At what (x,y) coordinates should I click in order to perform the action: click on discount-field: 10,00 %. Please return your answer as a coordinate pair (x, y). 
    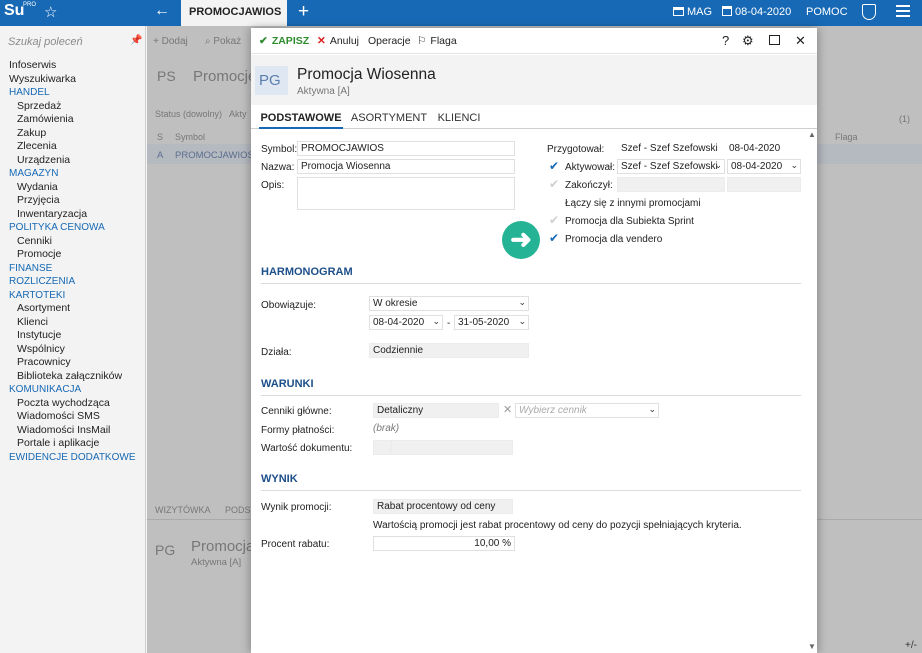
    Looking at the image, I should click on (444, 543).